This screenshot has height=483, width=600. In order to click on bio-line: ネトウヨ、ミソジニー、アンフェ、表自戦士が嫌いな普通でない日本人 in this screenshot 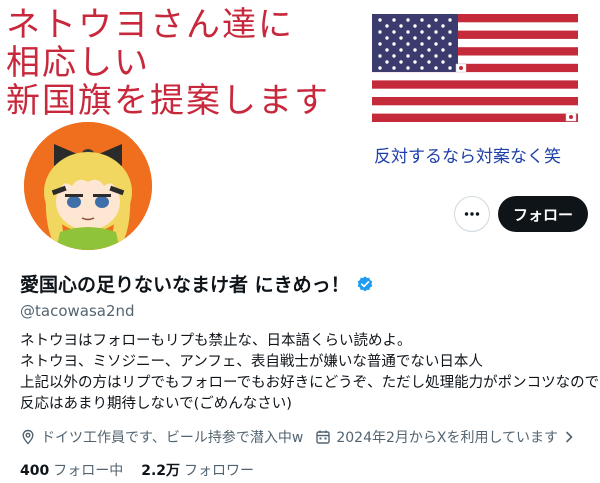, I will do `click(251, 362)`.